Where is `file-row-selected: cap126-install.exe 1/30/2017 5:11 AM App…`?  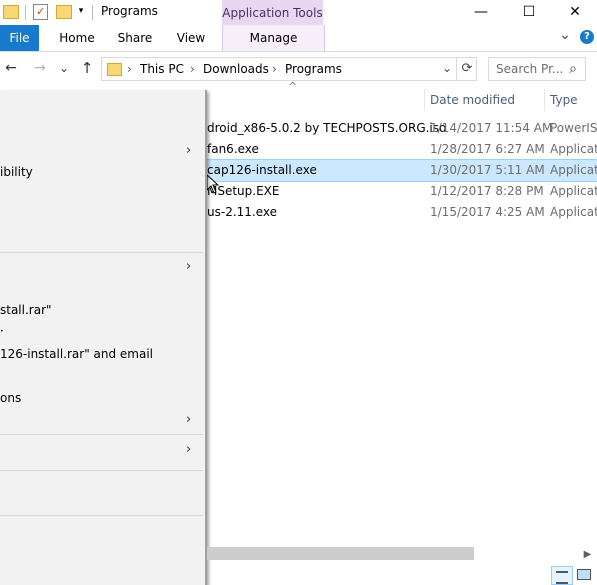 file-row-selected: cap126-install.exe 1/30/2017 5:11 AM App… is located at coordinates (402, 170).